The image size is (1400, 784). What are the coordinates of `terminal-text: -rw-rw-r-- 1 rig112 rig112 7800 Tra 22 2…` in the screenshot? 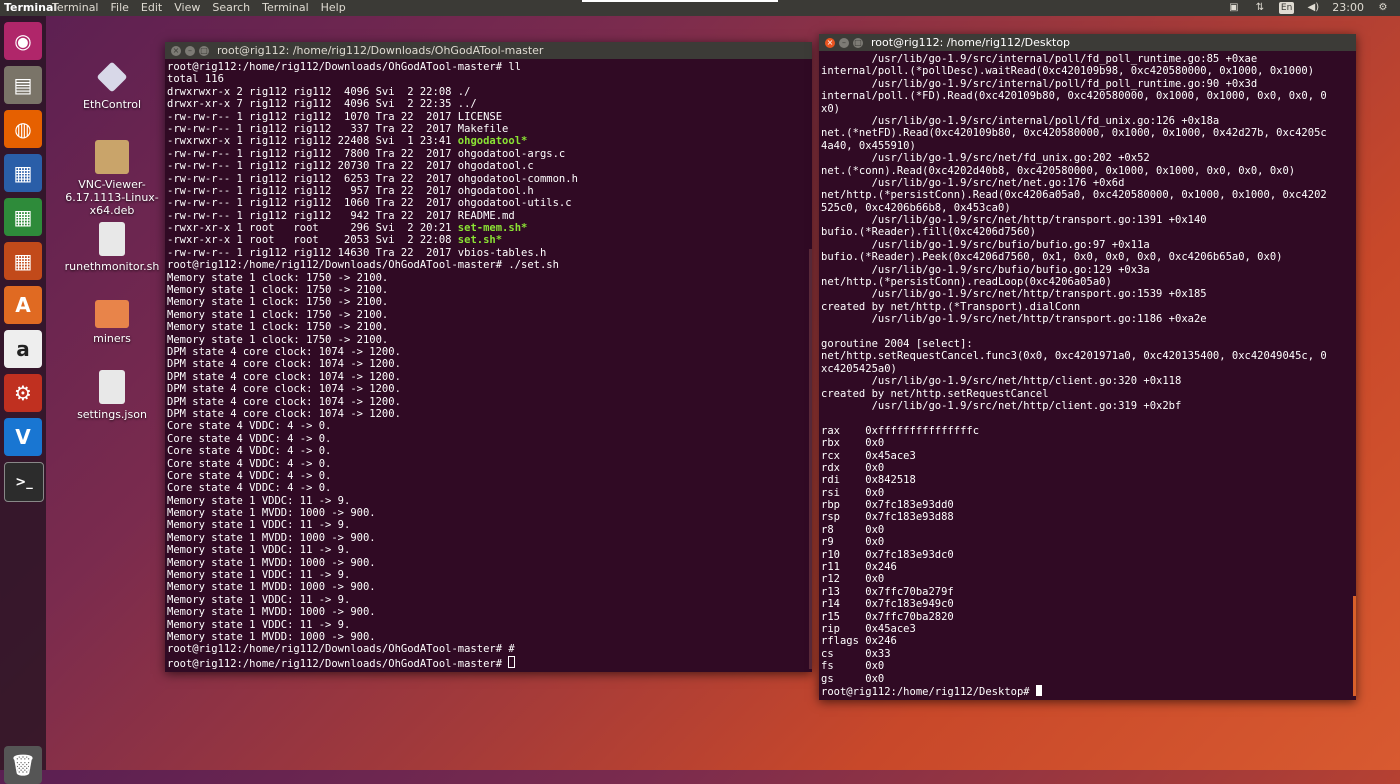 It's located at (366, 153).